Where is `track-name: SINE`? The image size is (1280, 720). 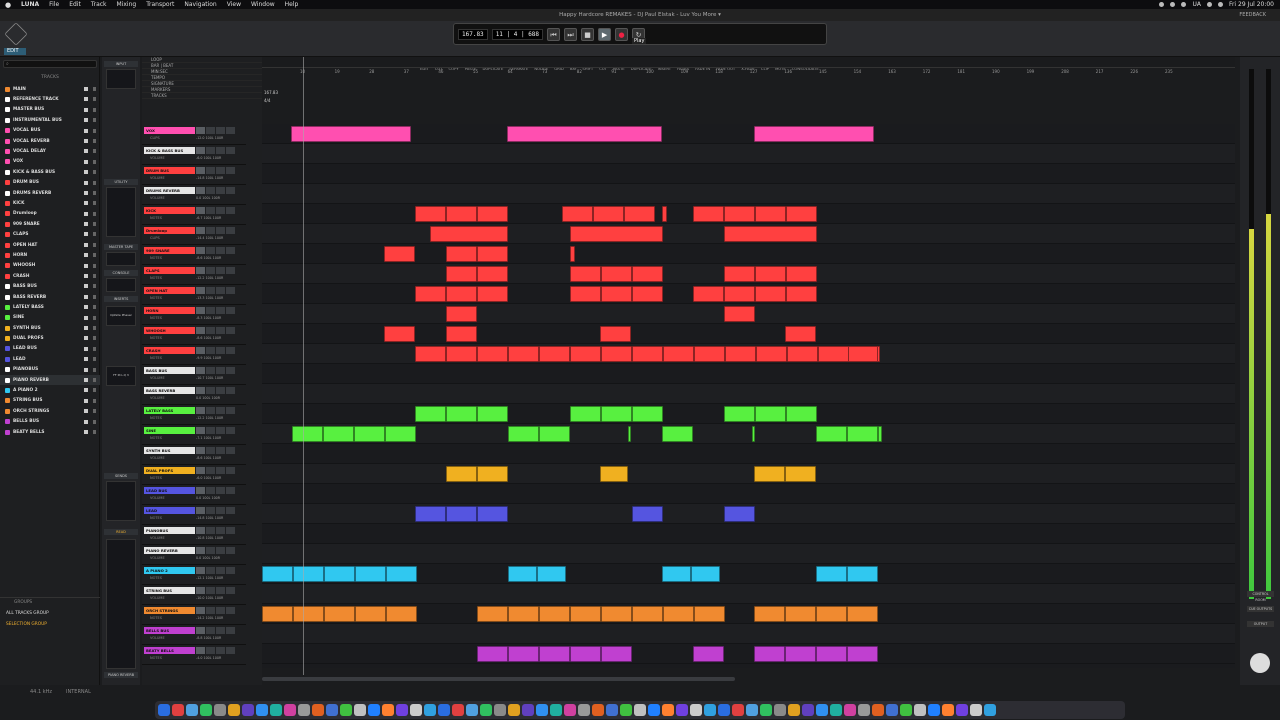 track-name: SINE is located at coordinates (169, 430).